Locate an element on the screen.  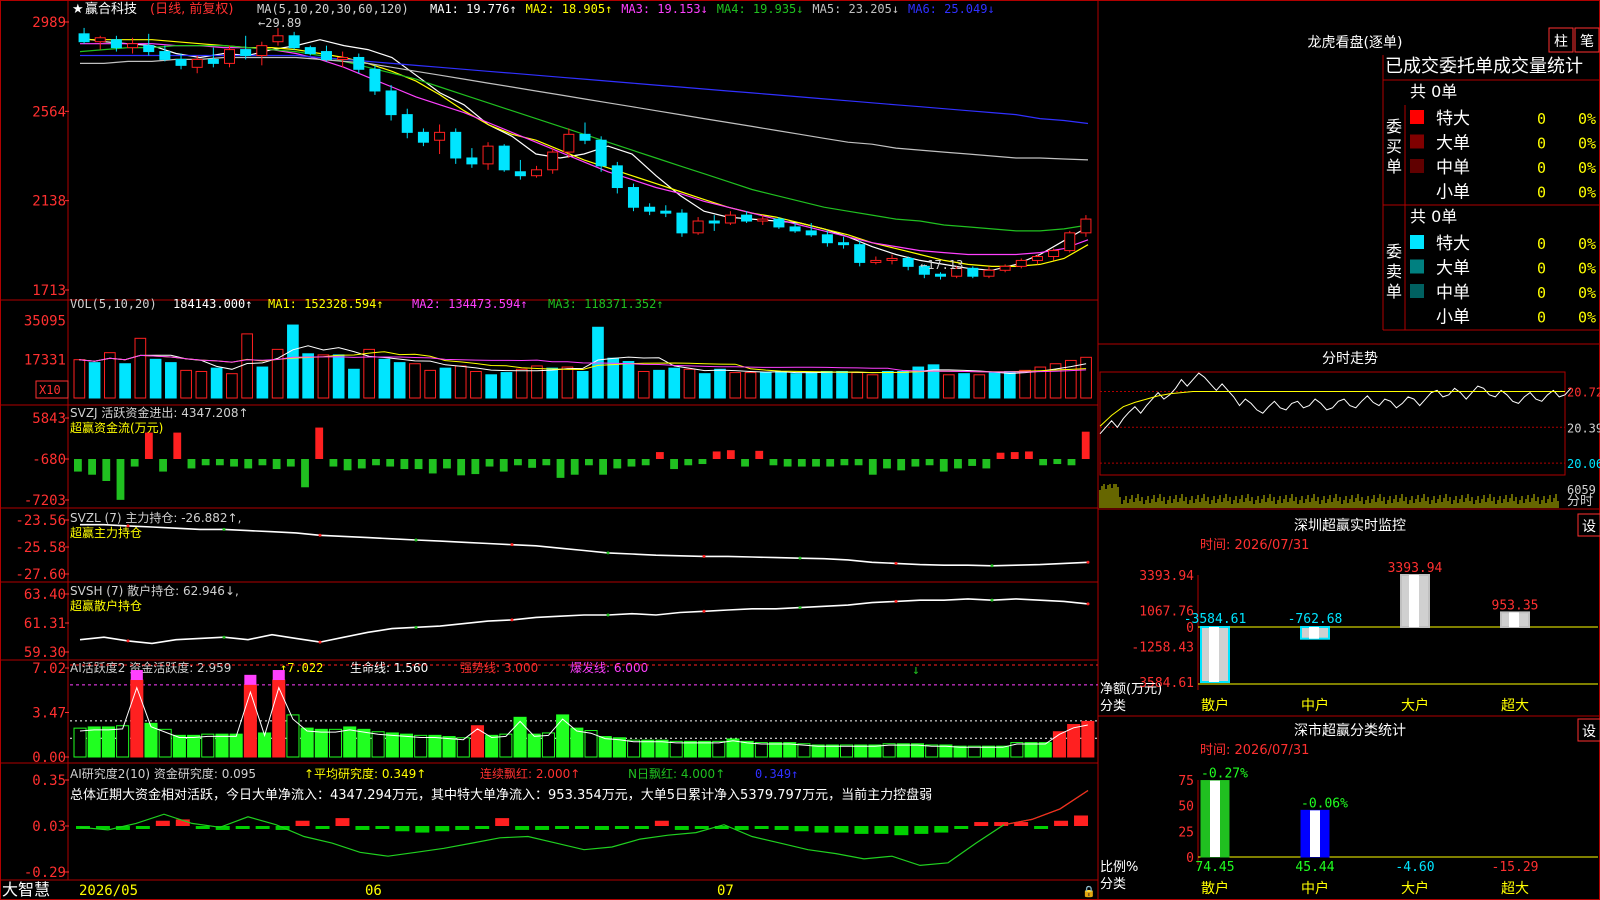
intraday-chart: 20.7220.3920.066059分时 is located at coordinates (1349, 440).